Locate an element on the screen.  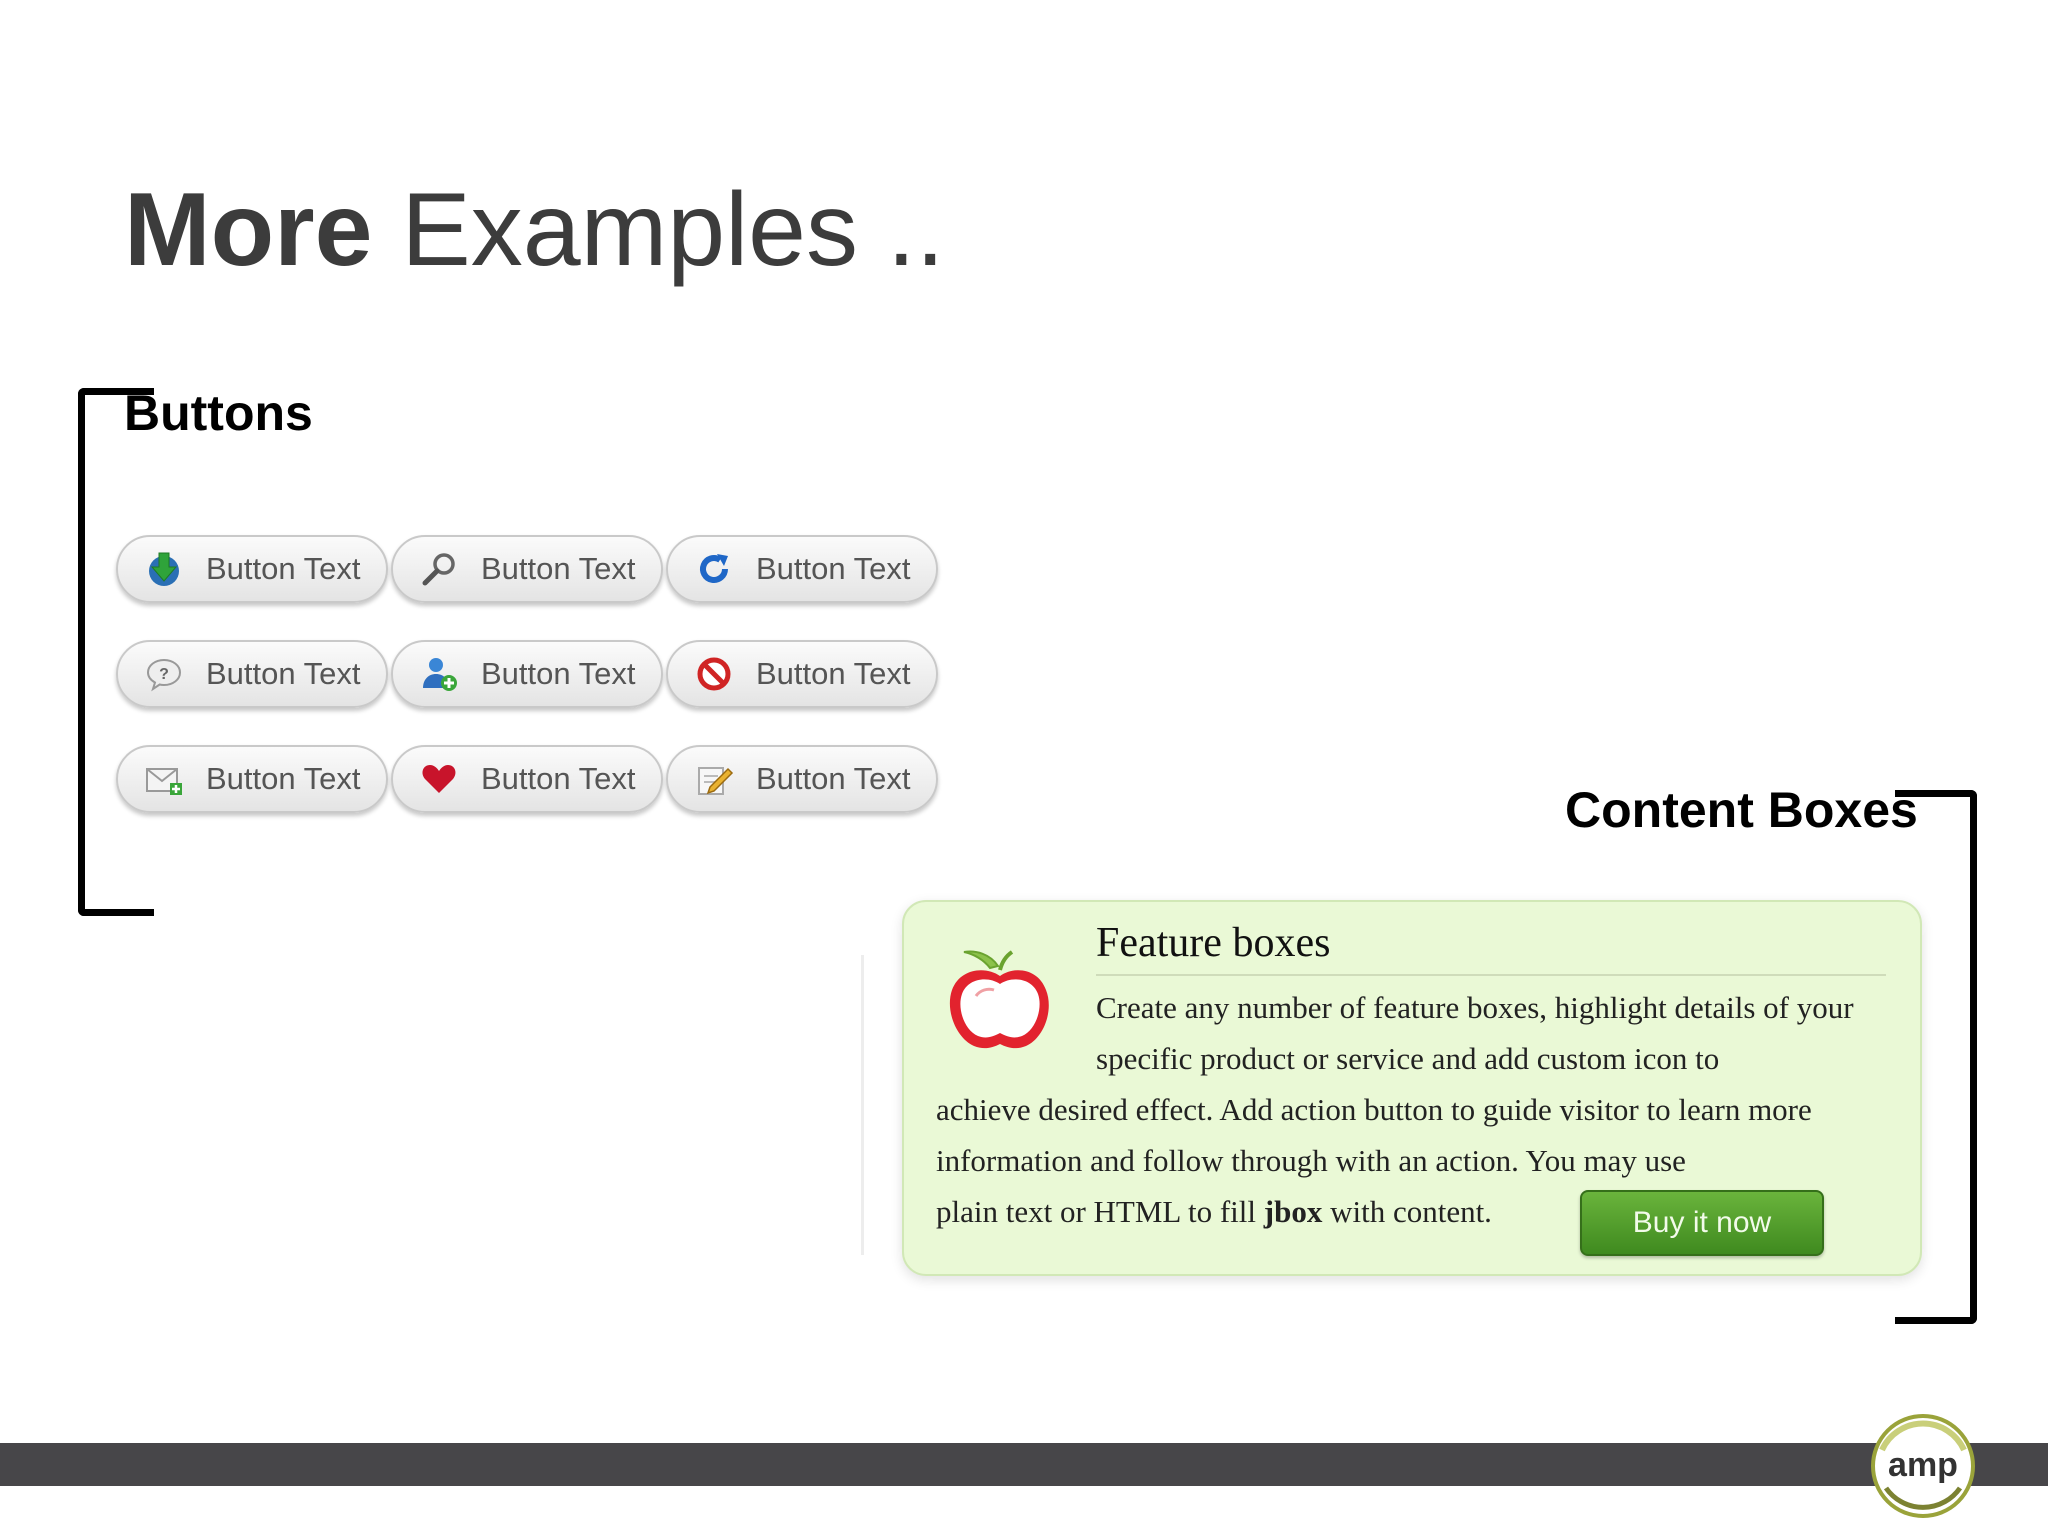
help-button: ? Button Text is located at coordinates (252, 674).